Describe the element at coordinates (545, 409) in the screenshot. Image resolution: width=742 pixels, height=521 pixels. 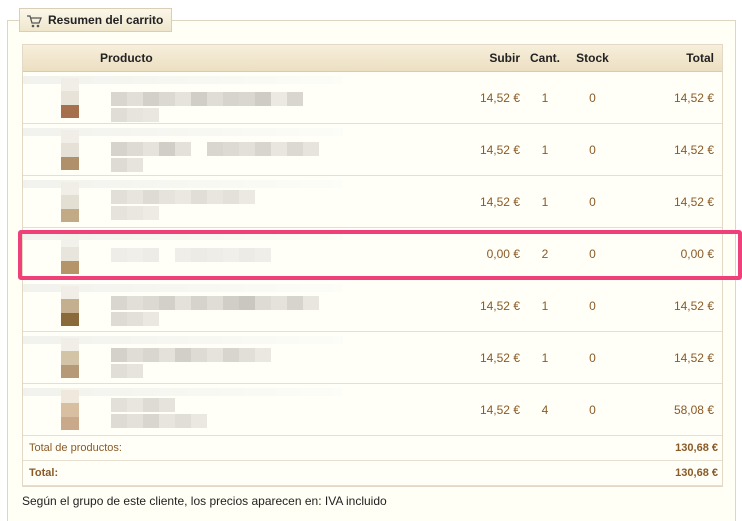
I see `qty-cell: 4` at that location.